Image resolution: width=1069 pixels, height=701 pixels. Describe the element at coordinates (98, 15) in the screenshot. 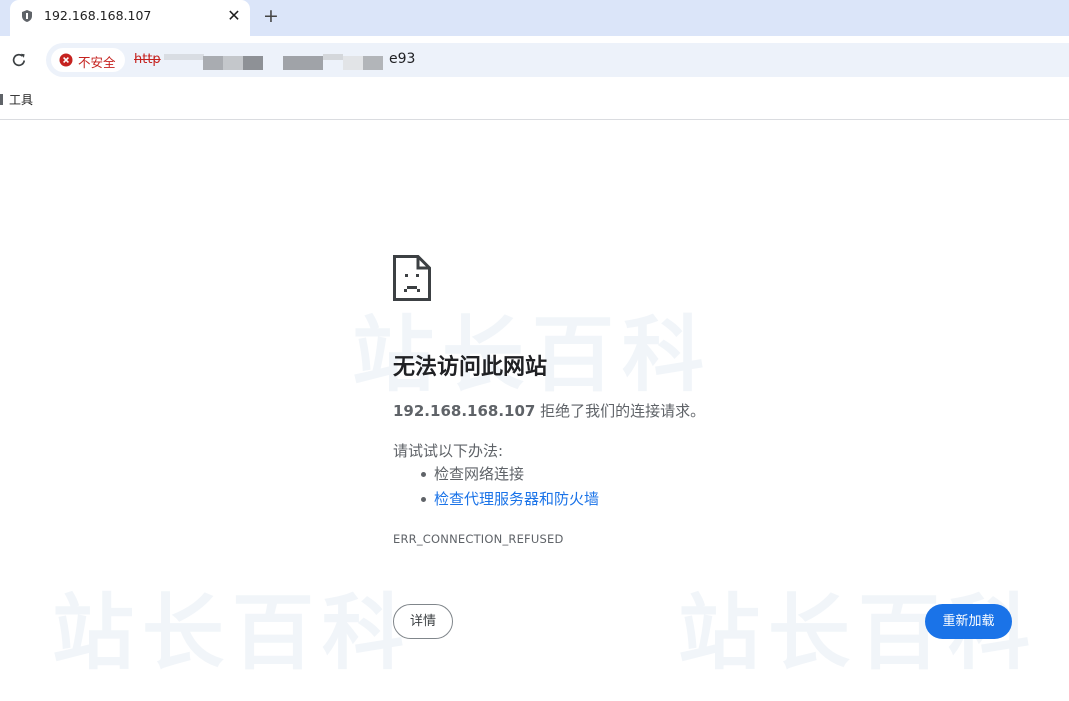

I see `tab-title: 192.168.168.107` at that location.